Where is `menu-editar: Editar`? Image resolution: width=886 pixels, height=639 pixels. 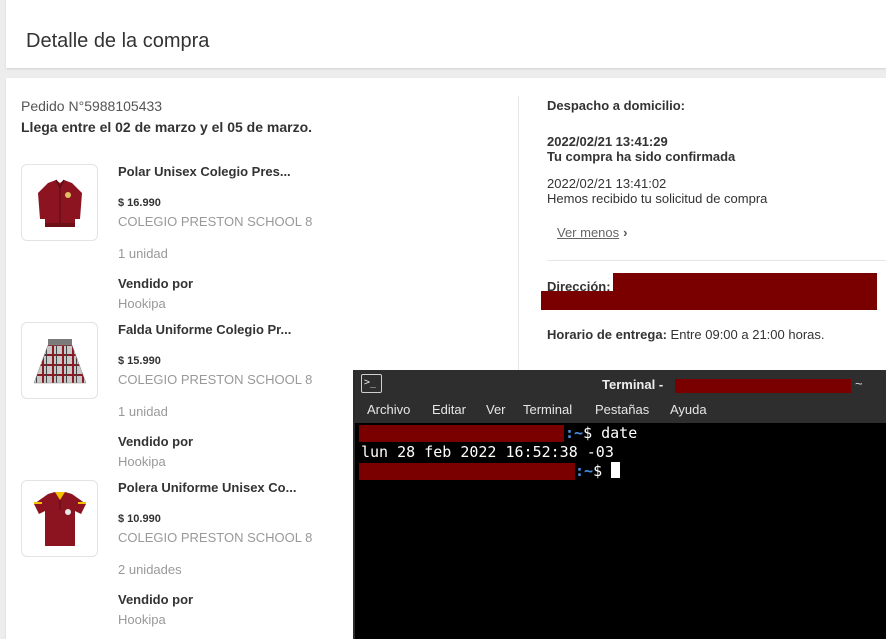 menu-editar: Editar is located at coordinates (449, 409).